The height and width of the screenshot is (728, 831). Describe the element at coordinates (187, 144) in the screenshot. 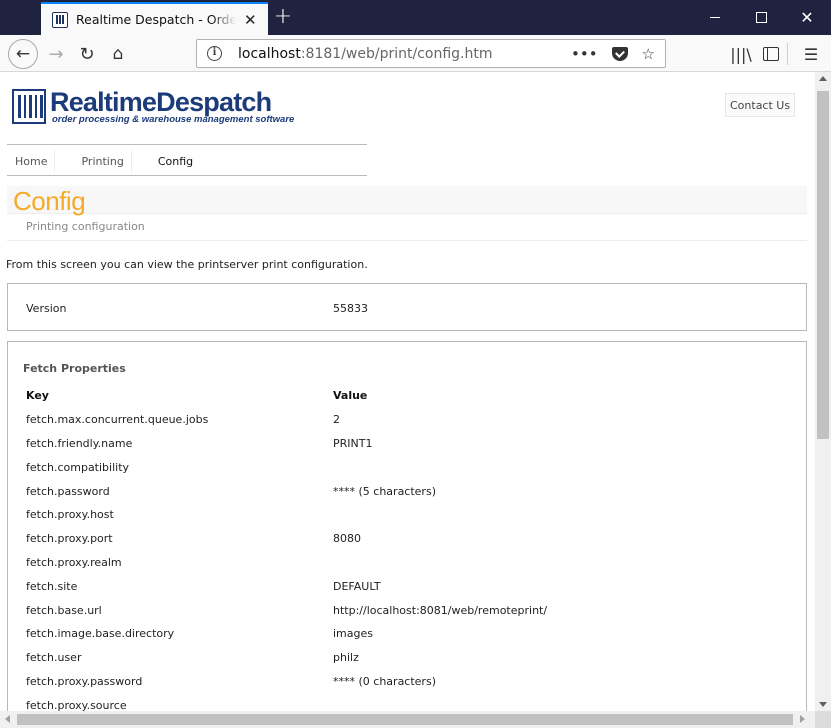

I see `nav-divider-top` at that location.